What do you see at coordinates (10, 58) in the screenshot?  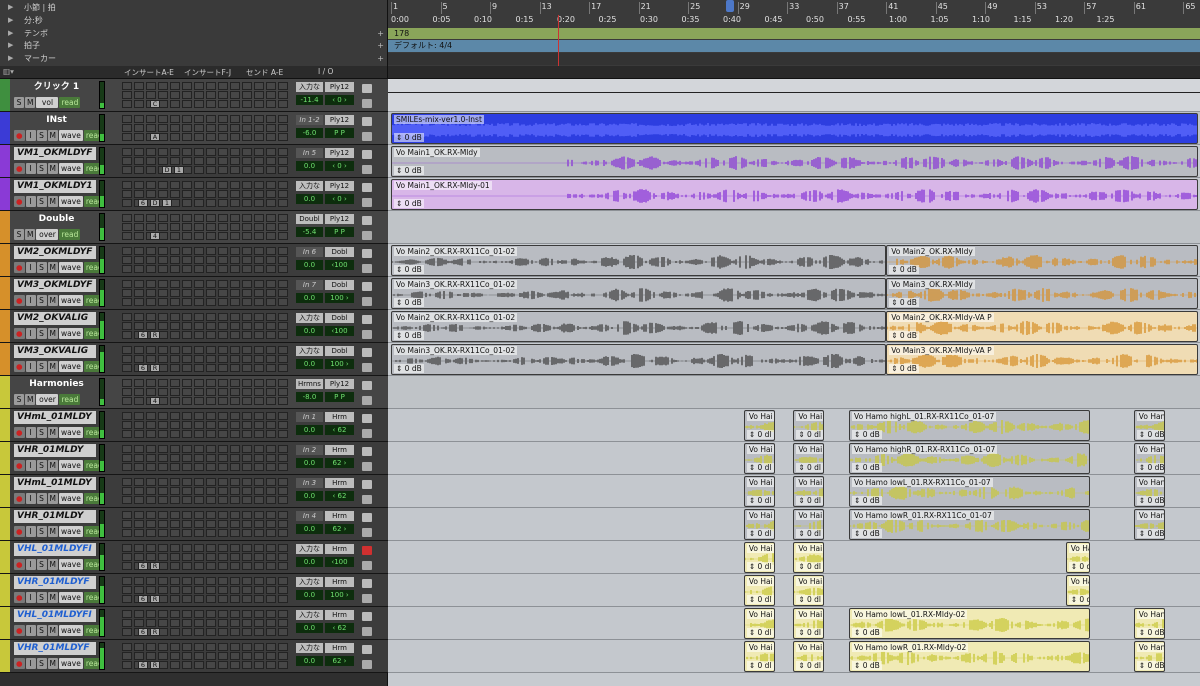 I see `expand-triangle-icon: ▶` at bounding box center [10, 58].